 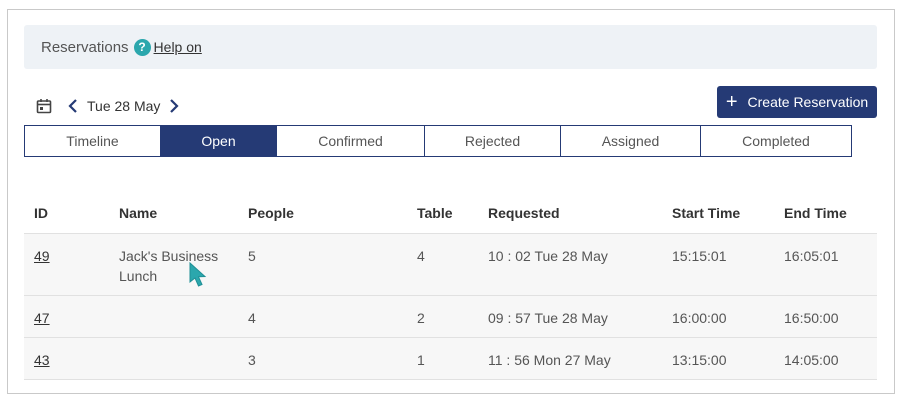 I want to click on column-header-end-time: End Time, so click(x=815, y=213).